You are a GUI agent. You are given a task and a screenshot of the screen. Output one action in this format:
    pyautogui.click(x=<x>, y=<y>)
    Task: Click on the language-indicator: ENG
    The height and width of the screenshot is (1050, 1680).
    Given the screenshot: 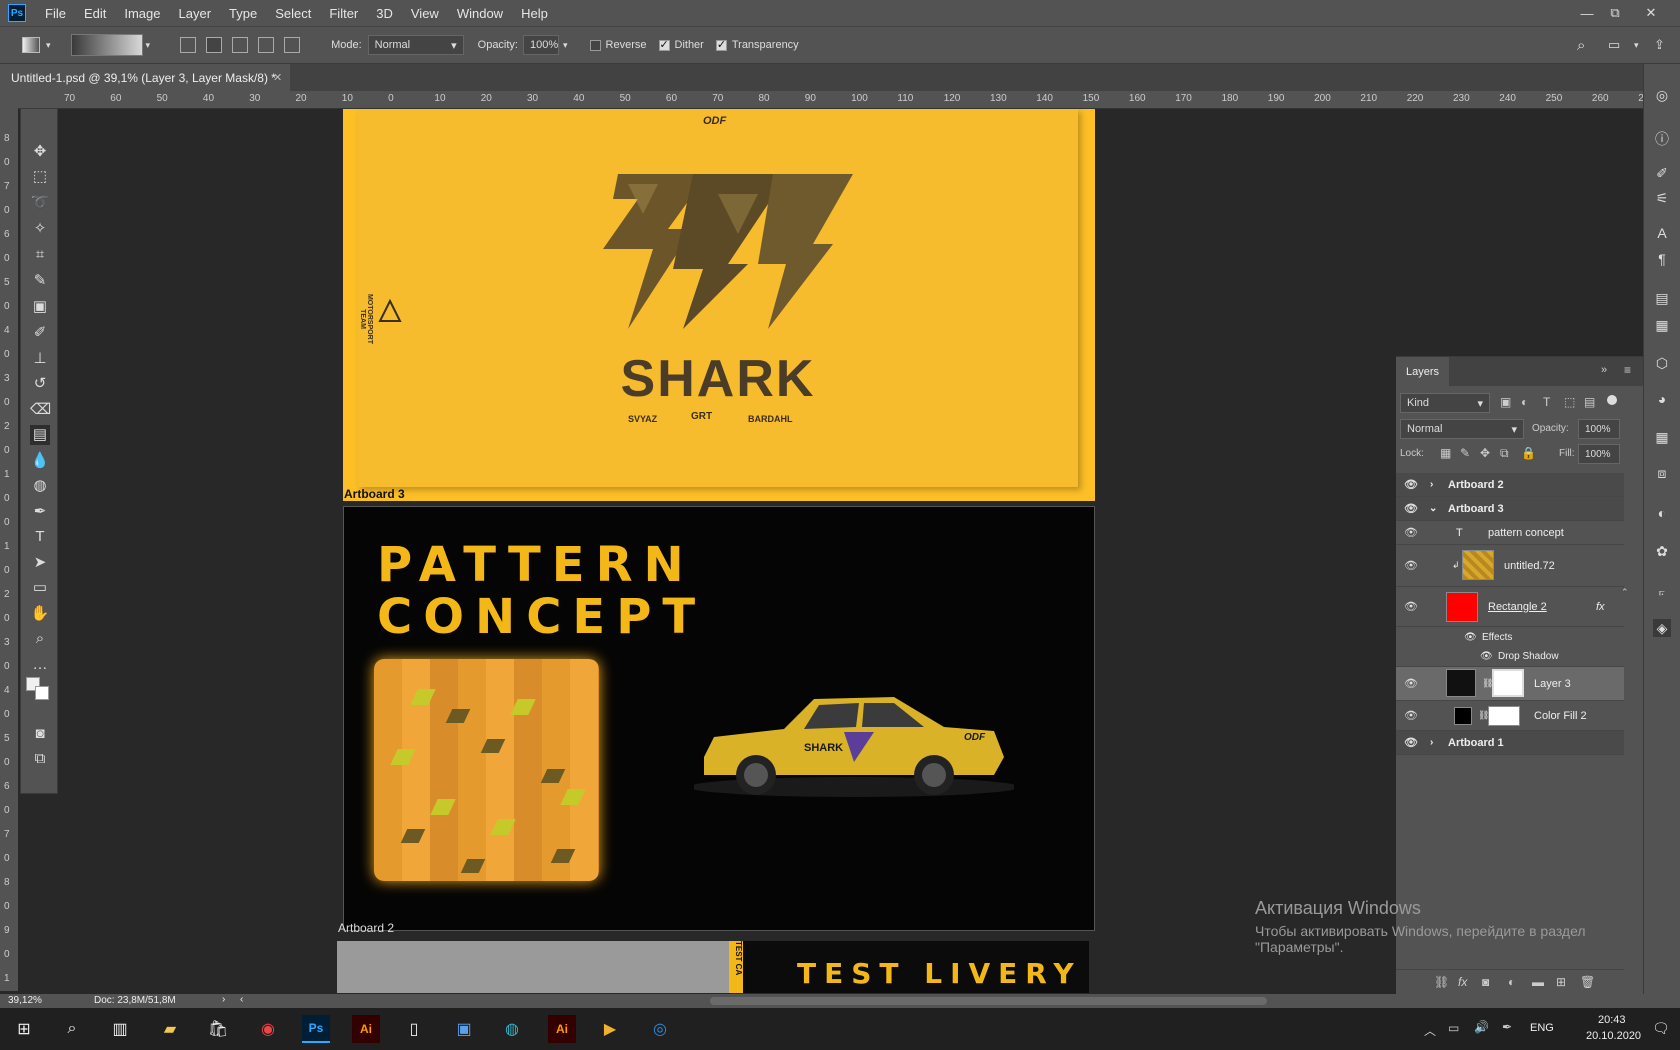 What is the action you would take?
    pyautogui.click(x=1542, y=1028)
    